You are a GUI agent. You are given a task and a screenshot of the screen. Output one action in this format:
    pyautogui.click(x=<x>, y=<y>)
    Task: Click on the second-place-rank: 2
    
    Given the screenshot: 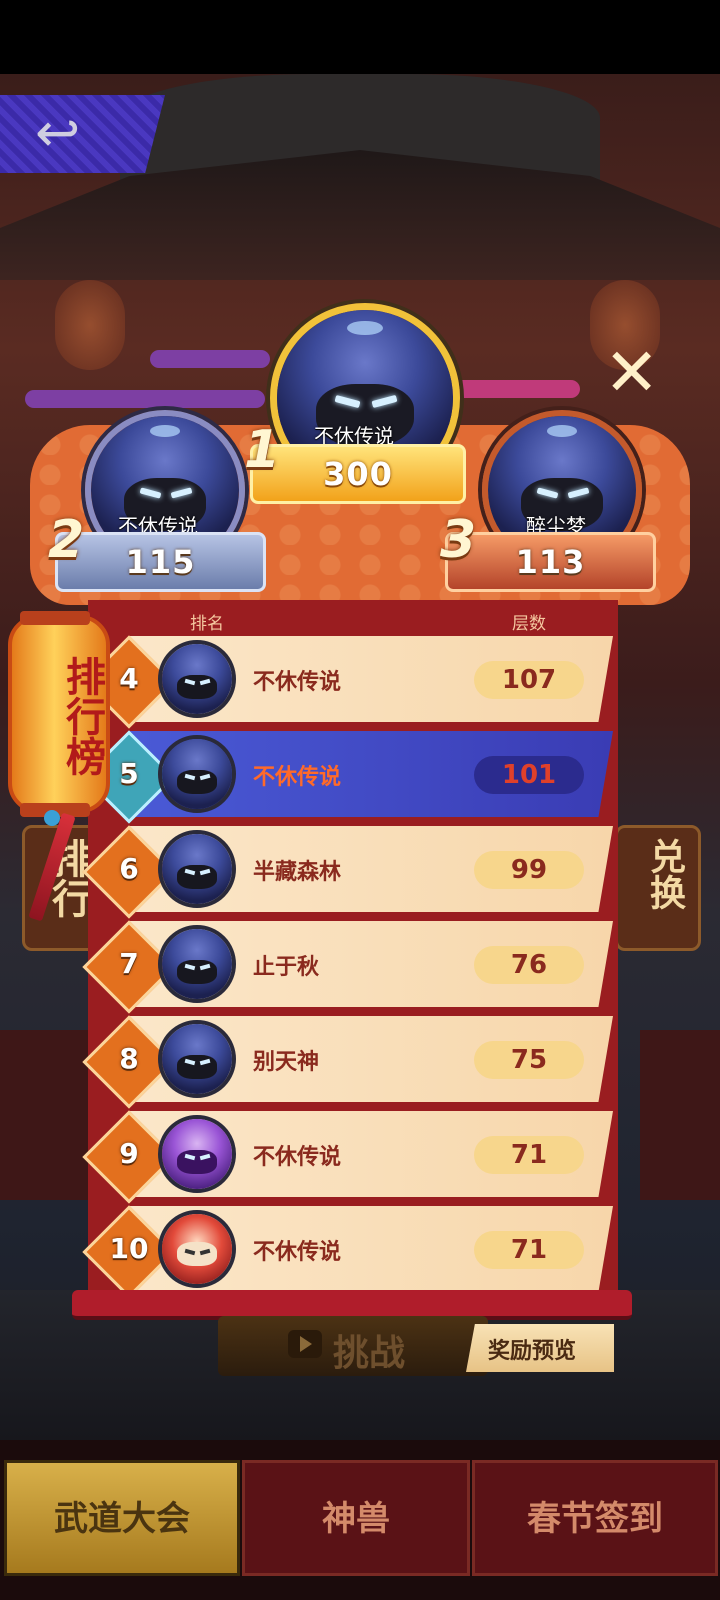 What is the action you would take?
    pyautogui.click(x=66, y=540)
    